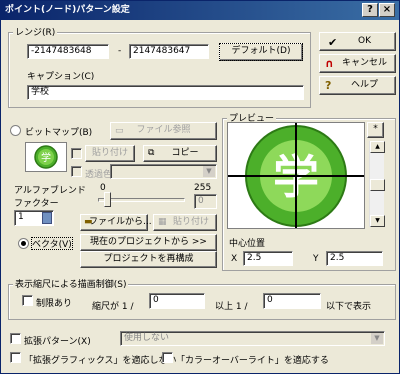  I want to click on preview-scrollbar: ▲ ▼, so click(377, 184).